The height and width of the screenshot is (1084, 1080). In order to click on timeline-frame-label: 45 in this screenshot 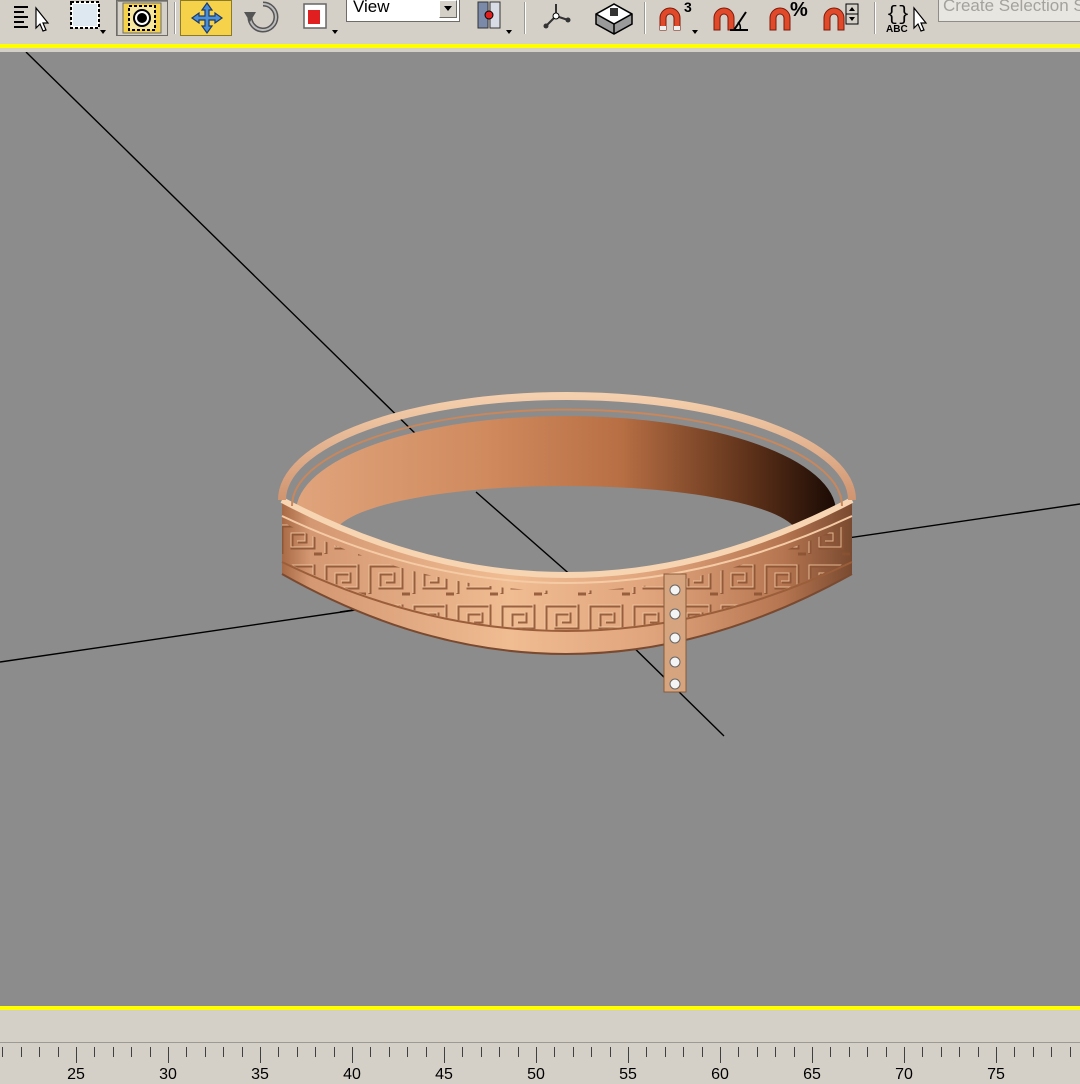, I will do `click(444, 1074)`.